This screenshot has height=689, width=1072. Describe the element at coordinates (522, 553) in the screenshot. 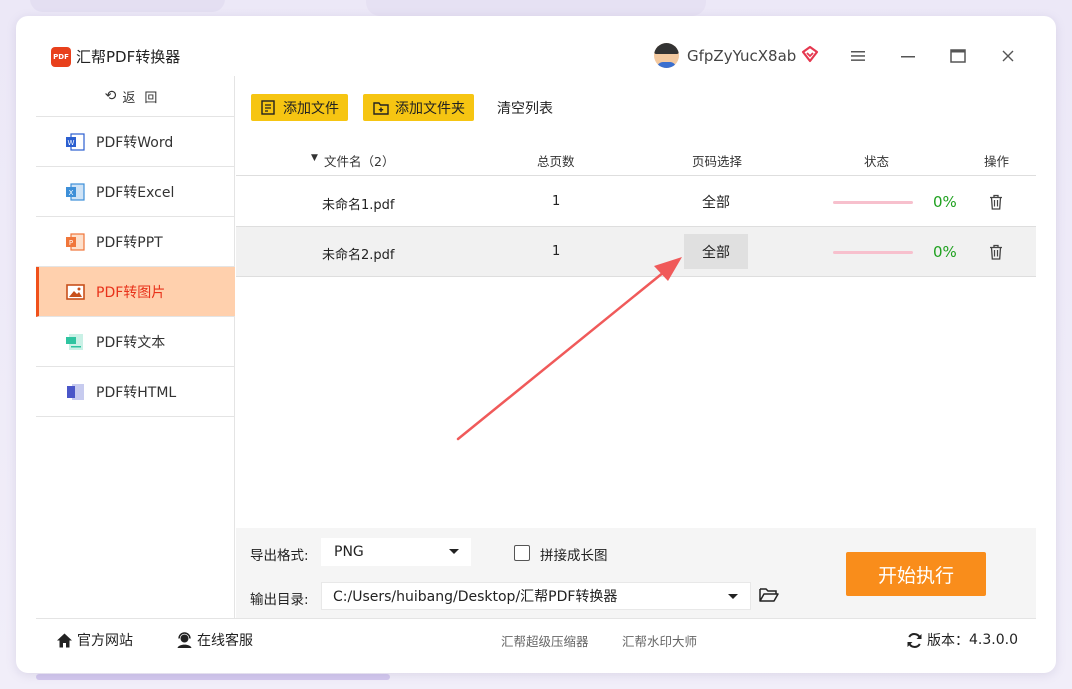

I see `stitch-checkbox` at that location.